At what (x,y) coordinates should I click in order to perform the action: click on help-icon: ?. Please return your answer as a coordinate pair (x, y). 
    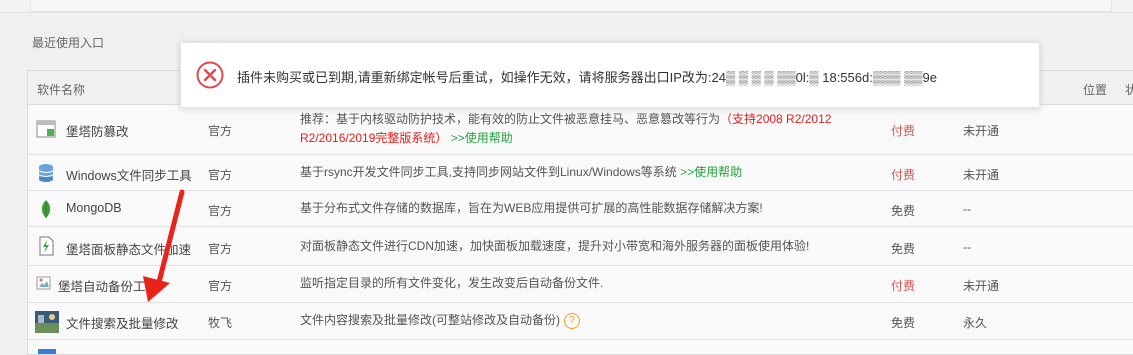
    Looking at the image, I should click on (572, 320).